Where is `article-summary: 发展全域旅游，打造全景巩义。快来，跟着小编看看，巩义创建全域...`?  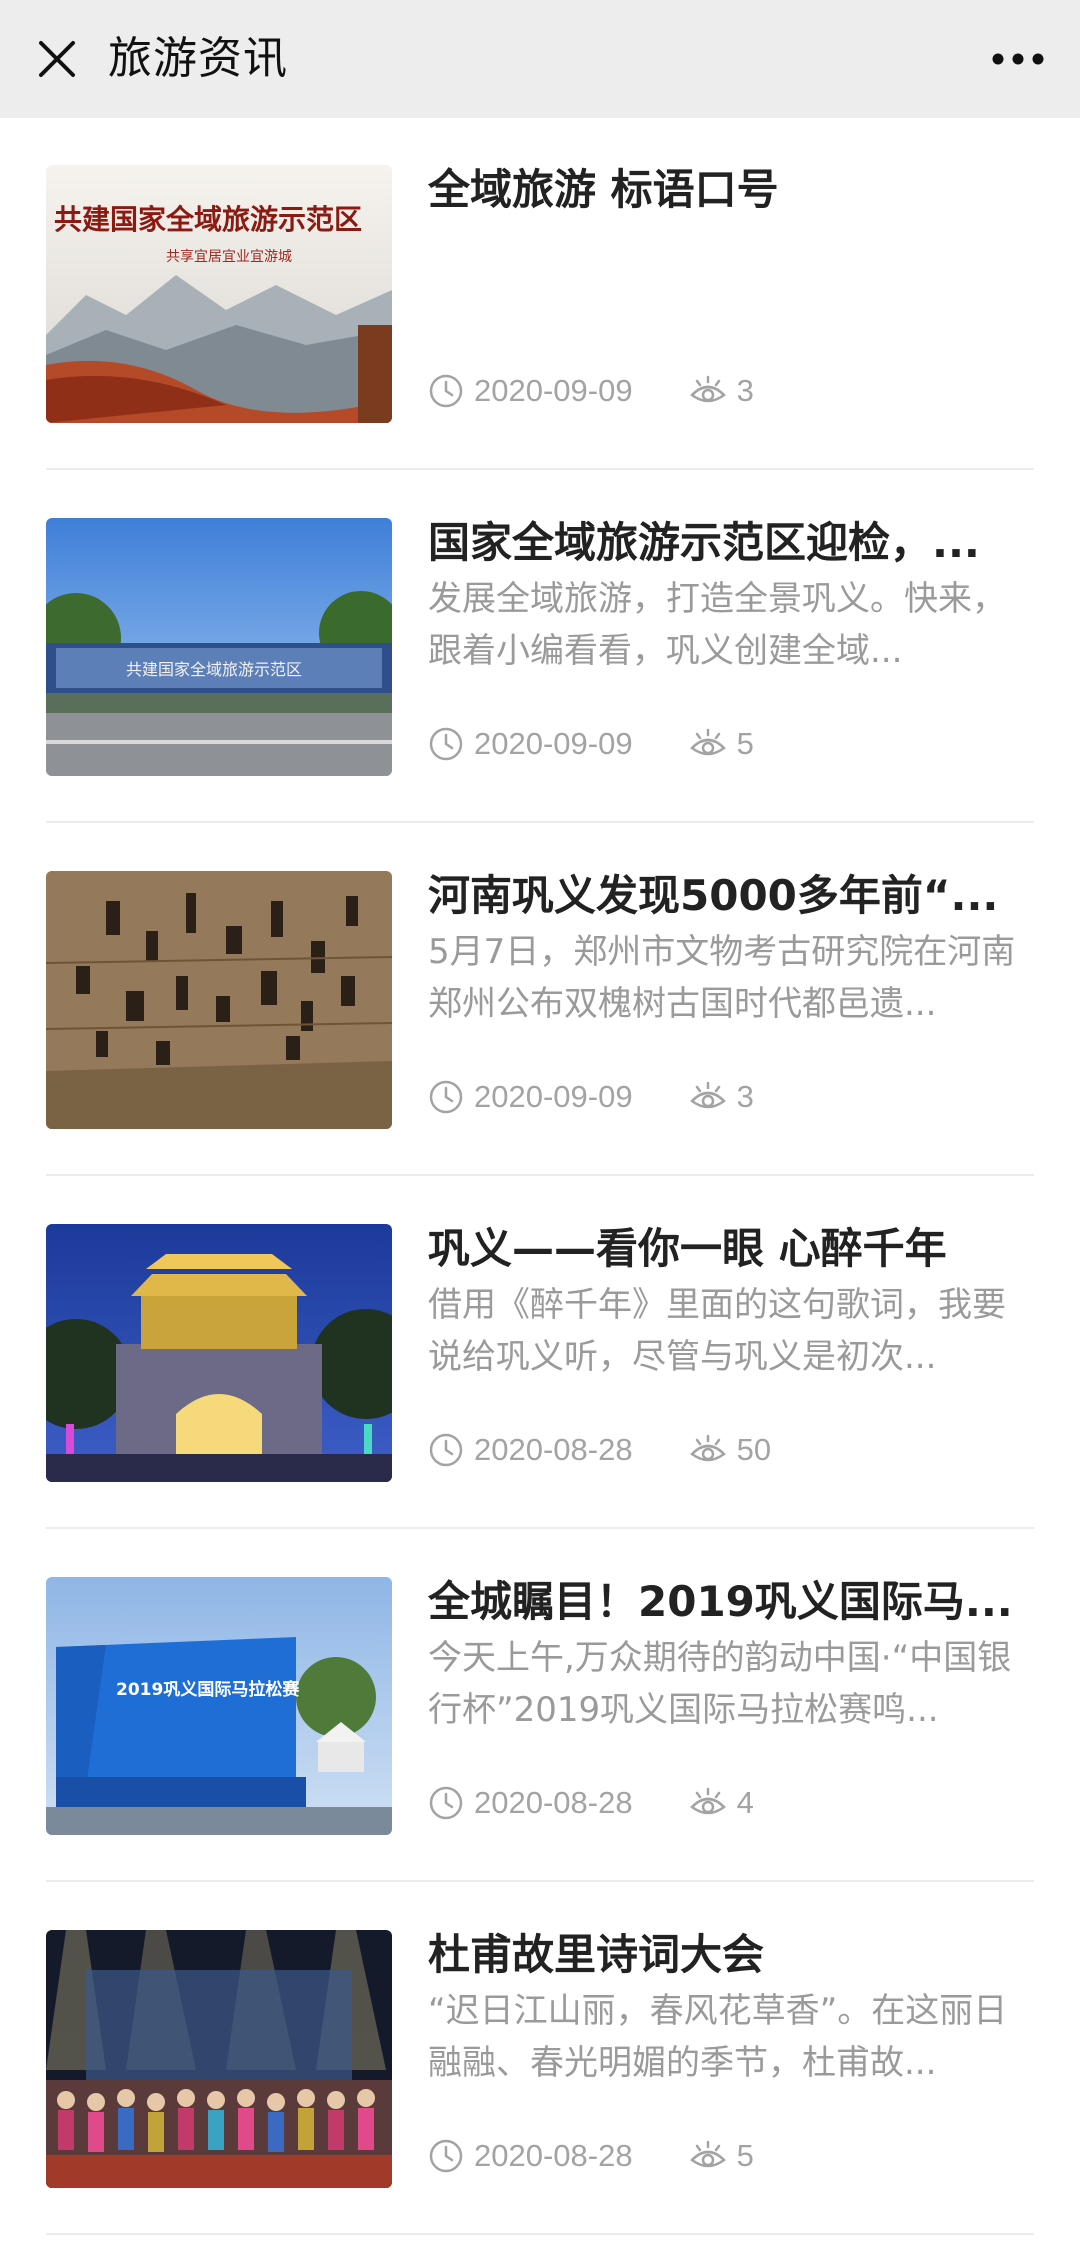 article-summary: 发展全域旅游，打造全景巩义。快来，跟着小编看看，巩义创建全域... is located at coordinates (717, 625).